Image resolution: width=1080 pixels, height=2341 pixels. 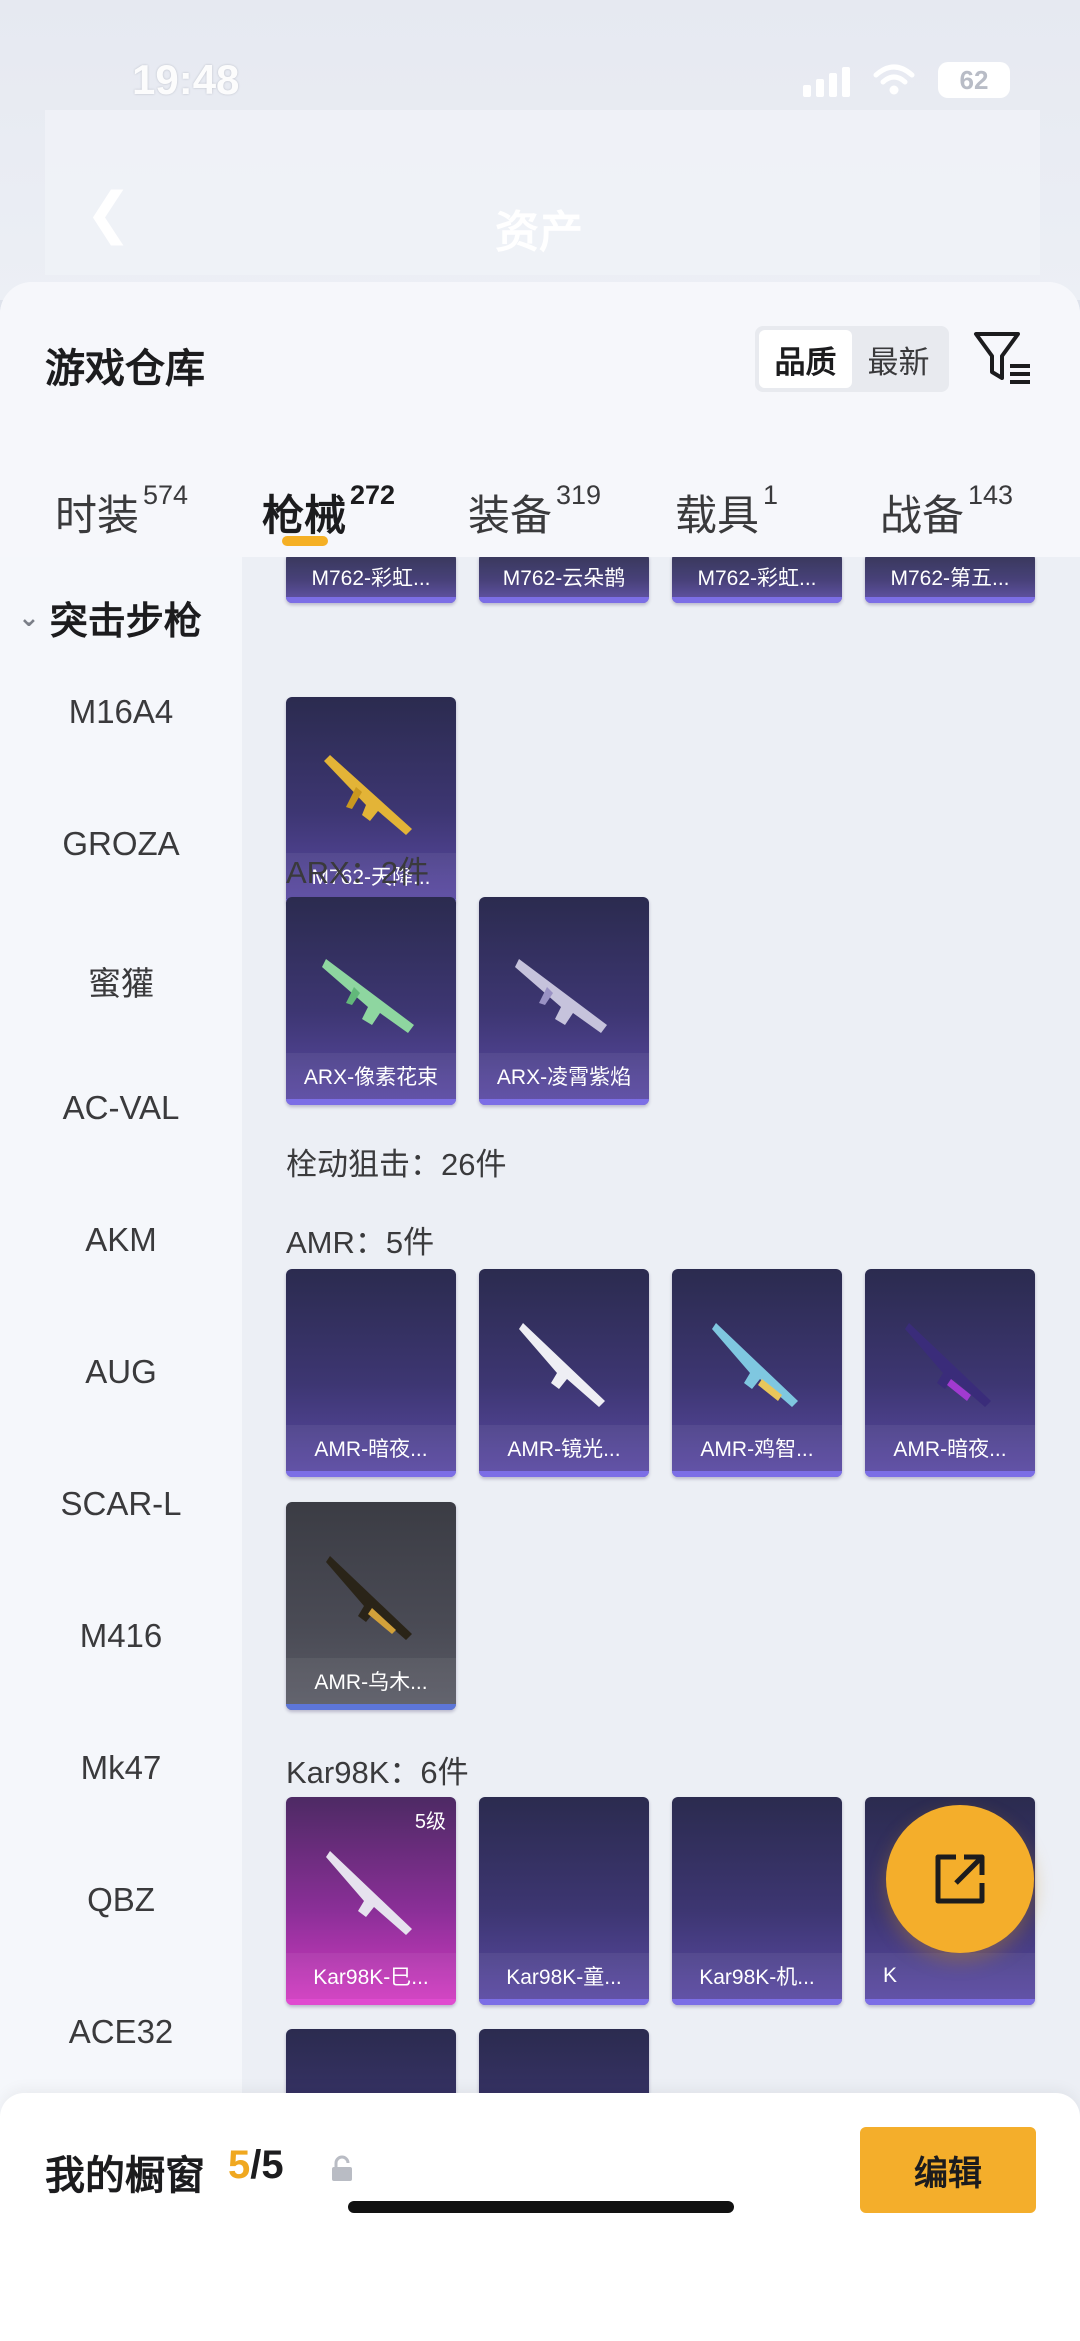 I want to click on level-badge: 5级, so click(x=430, y=1822).